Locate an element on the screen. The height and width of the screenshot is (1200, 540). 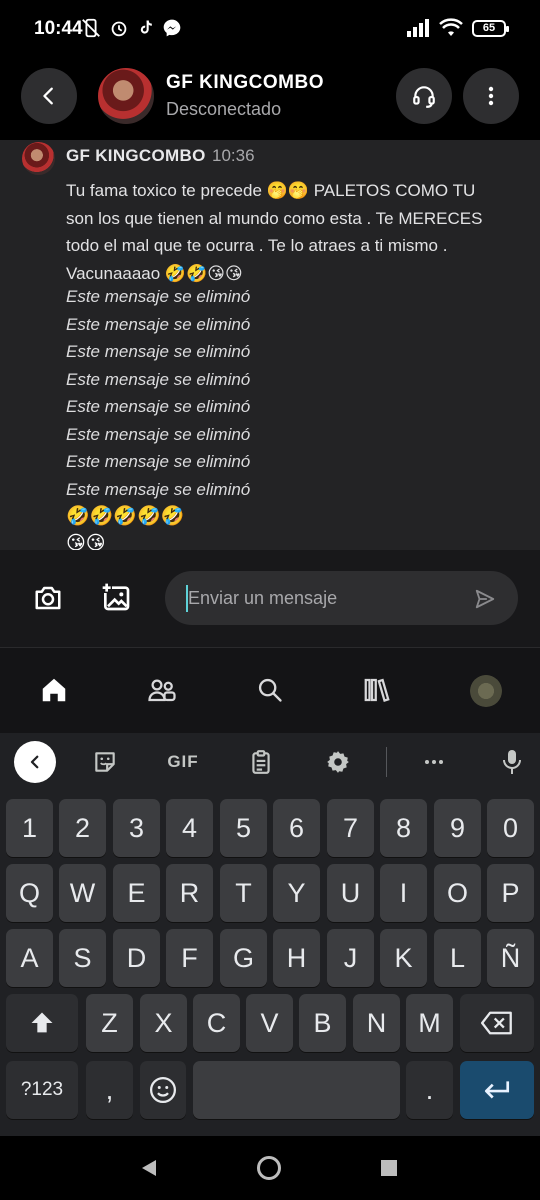
key-z: Z is located at coordinates (109, 1023).